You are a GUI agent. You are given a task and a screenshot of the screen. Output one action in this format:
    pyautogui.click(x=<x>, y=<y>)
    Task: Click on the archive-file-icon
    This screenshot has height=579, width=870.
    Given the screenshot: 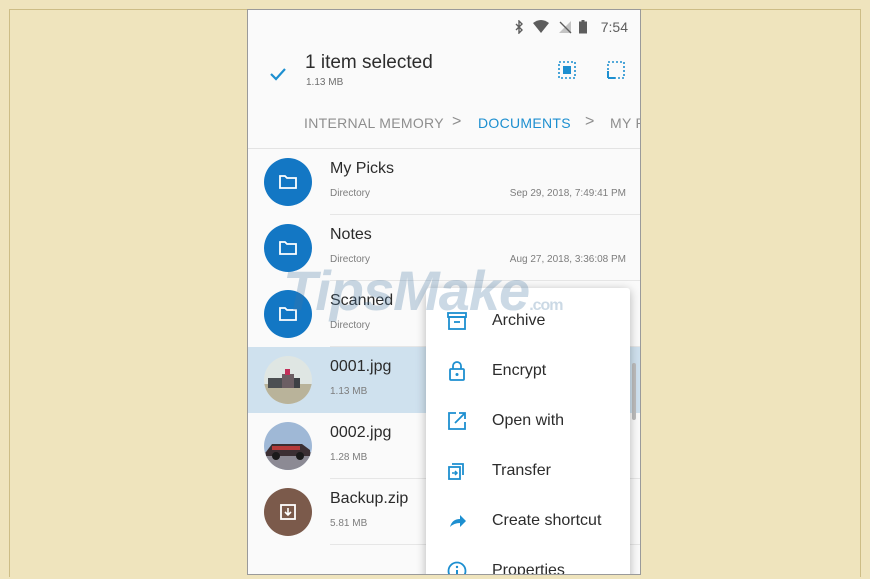 What is the action you would take?
    pyautogui.click(x=288, y=512)
    